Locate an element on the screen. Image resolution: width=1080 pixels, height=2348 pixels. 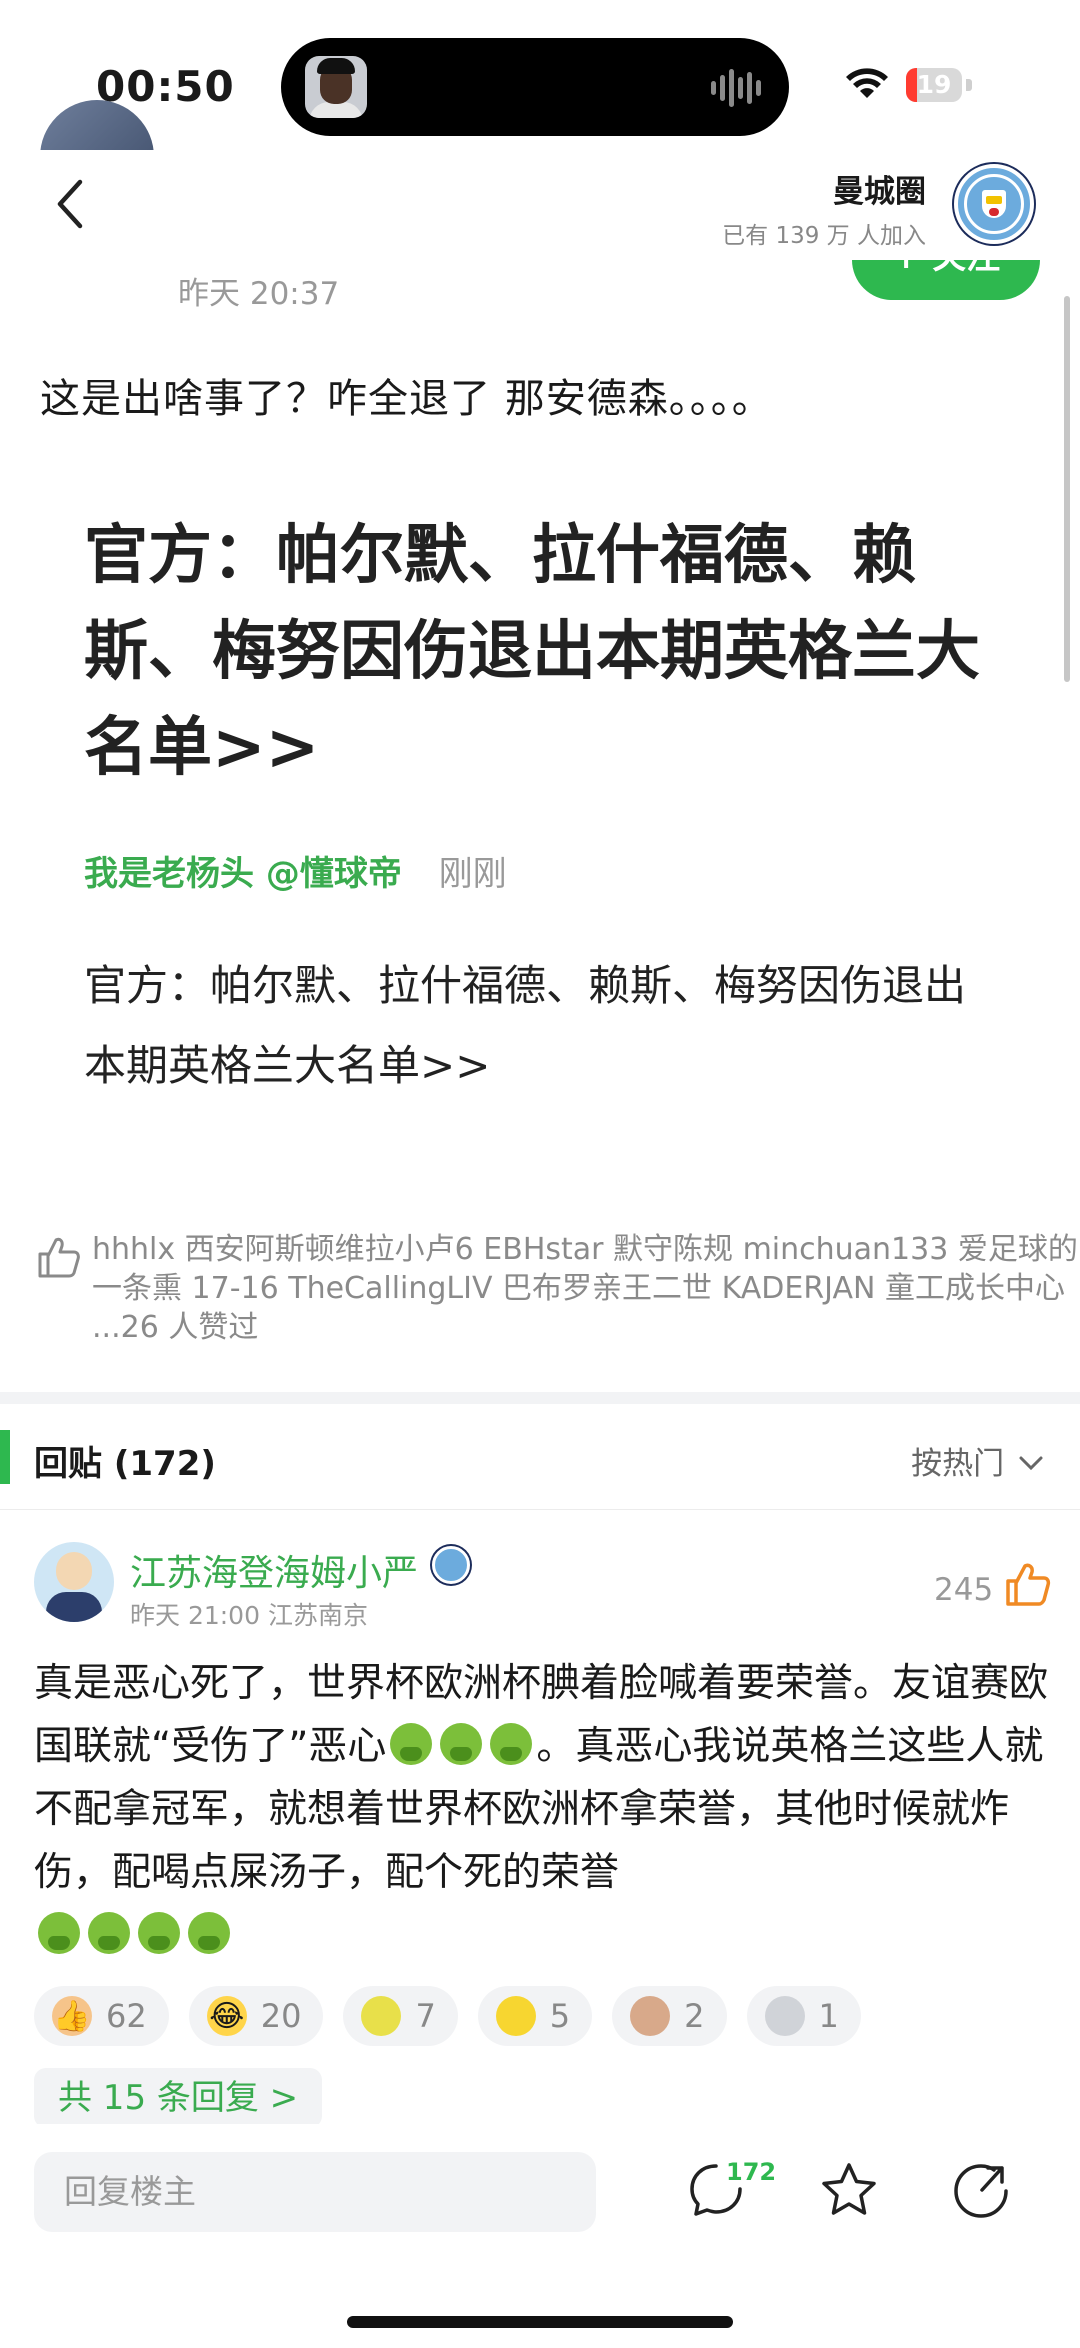
reaction-count: 1 is located at coordinates (828, 2016).